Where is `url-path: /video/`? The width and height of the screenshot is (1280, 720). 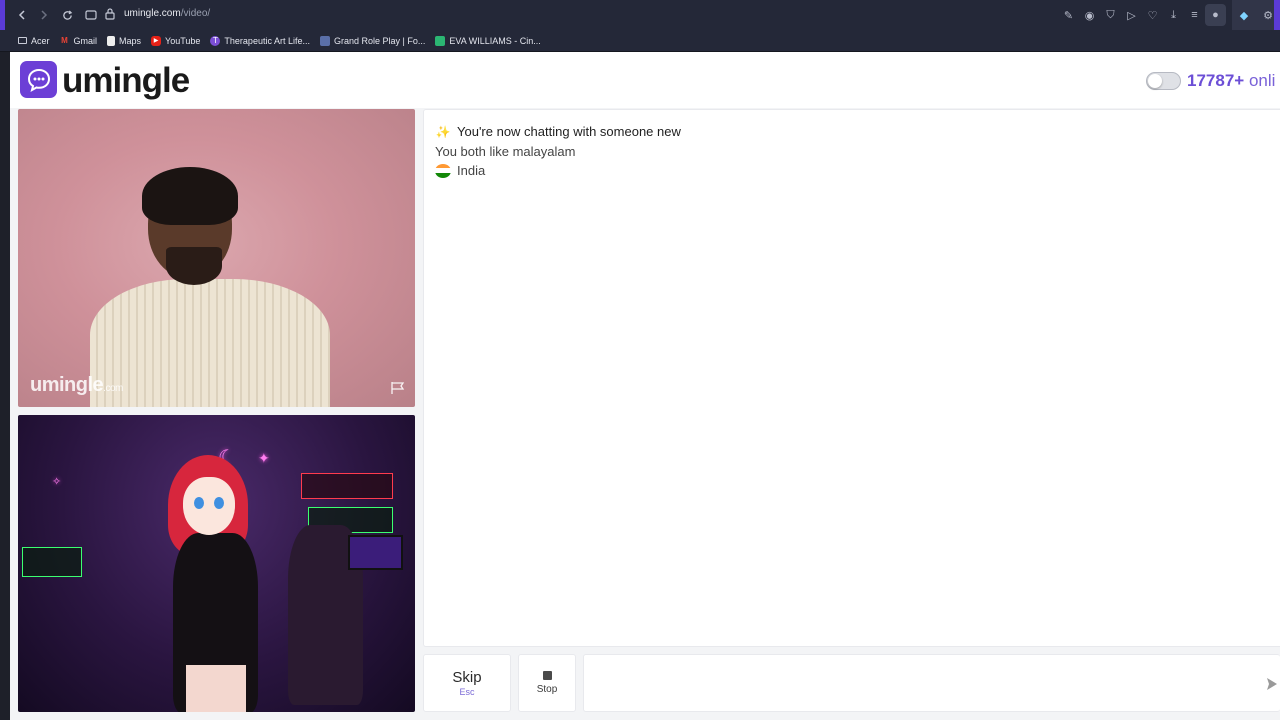 url-path: /video/ is located at coordinates (195, 13).